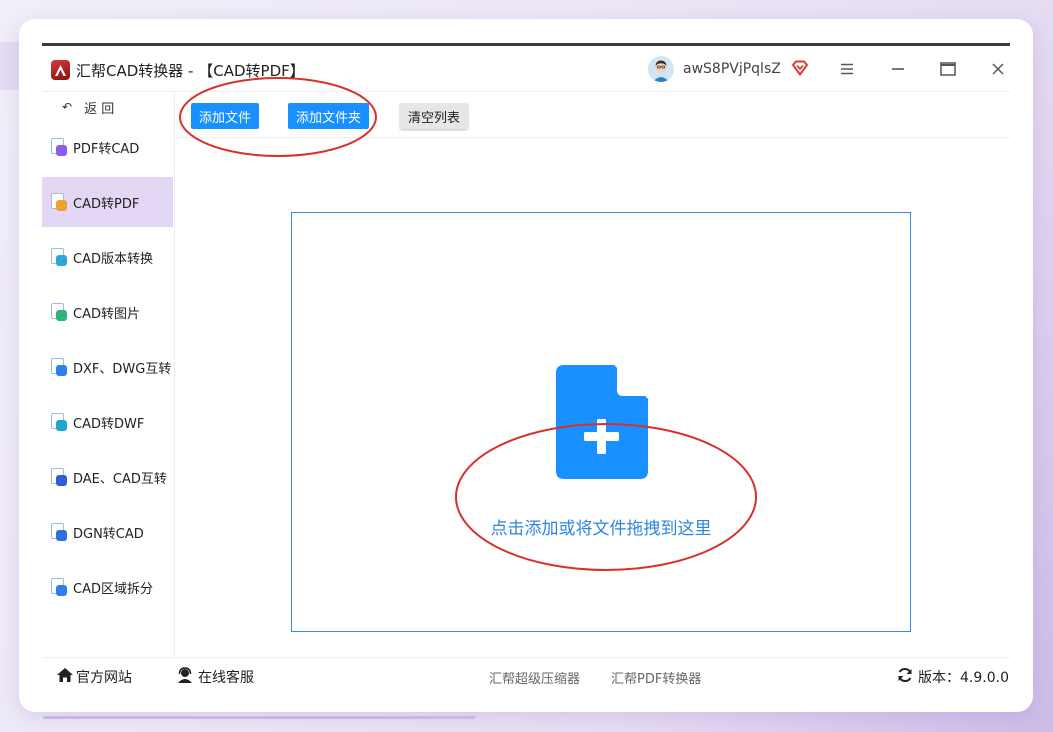  Describe the element at coordinates (58, 147) in the screenshot. I see `pdf-to-cad-icon` at that location.